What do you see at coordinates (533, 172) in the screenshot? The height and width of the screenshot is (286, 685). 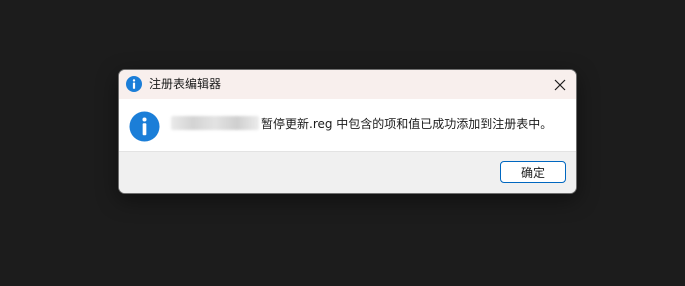 I see `ok-button: 确定` at bounding box center [533, 172].